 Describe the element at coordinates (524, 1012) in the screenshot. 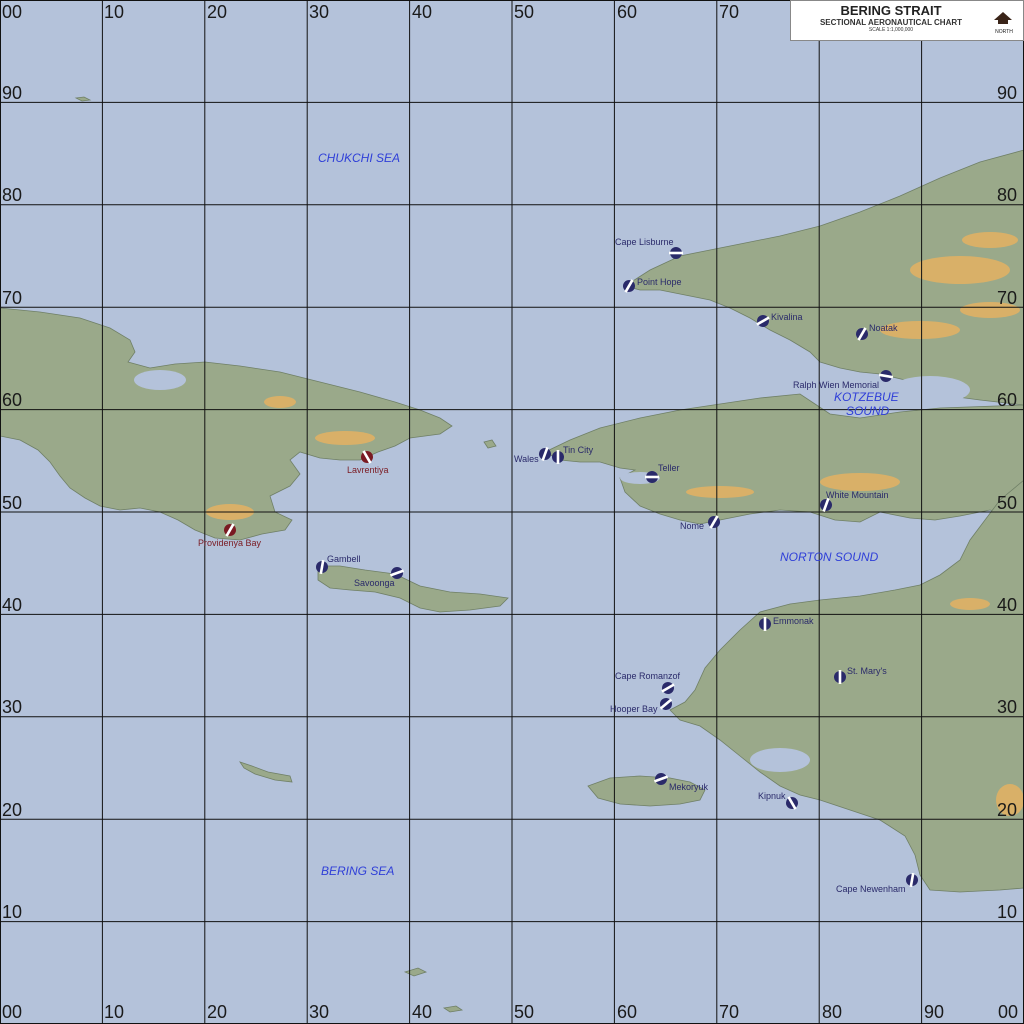

I see `grid-label-bottom-50: 50` at that location.